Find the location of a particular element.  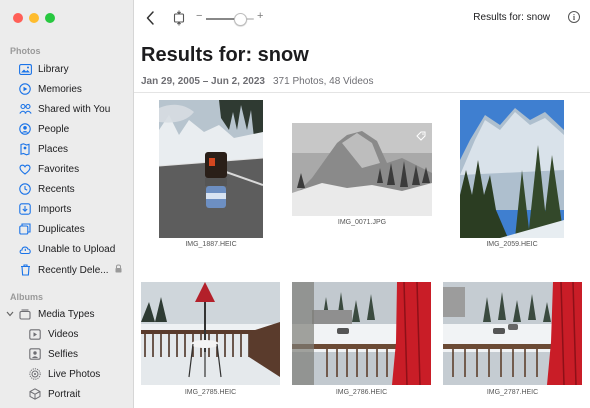

sidebar-item-live-photos: Live Photos is located at coordinates (68, 374).